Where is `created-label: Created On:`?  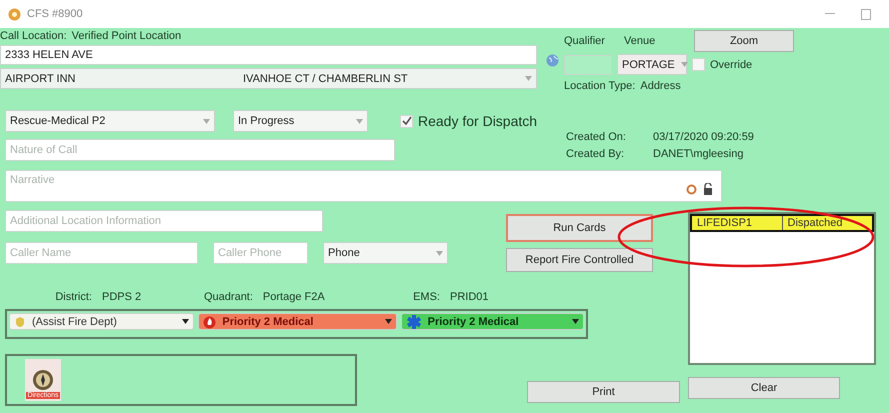
created-label: Created On: is located at coordinates (596, 137).